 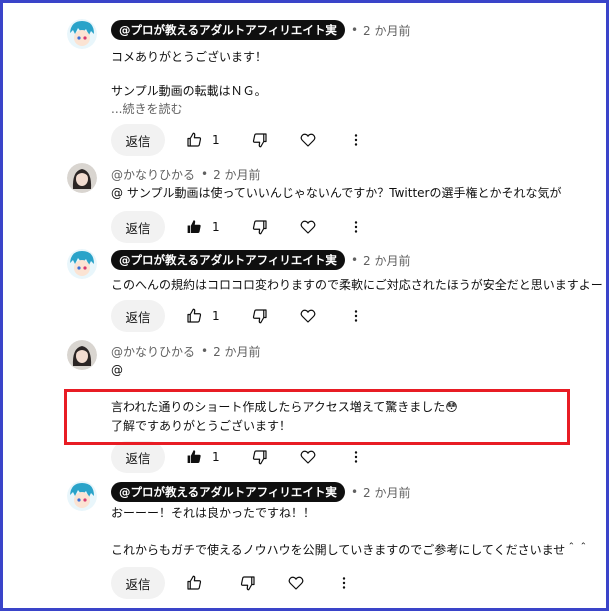 What do you see at coordinates (350, 550) in the screenshot?
I see `comment-text-line: これからもガチで使えるノウハウを公開していきますのでご参考にしてくださいませ＾＾` at bounding box center [350, 550].